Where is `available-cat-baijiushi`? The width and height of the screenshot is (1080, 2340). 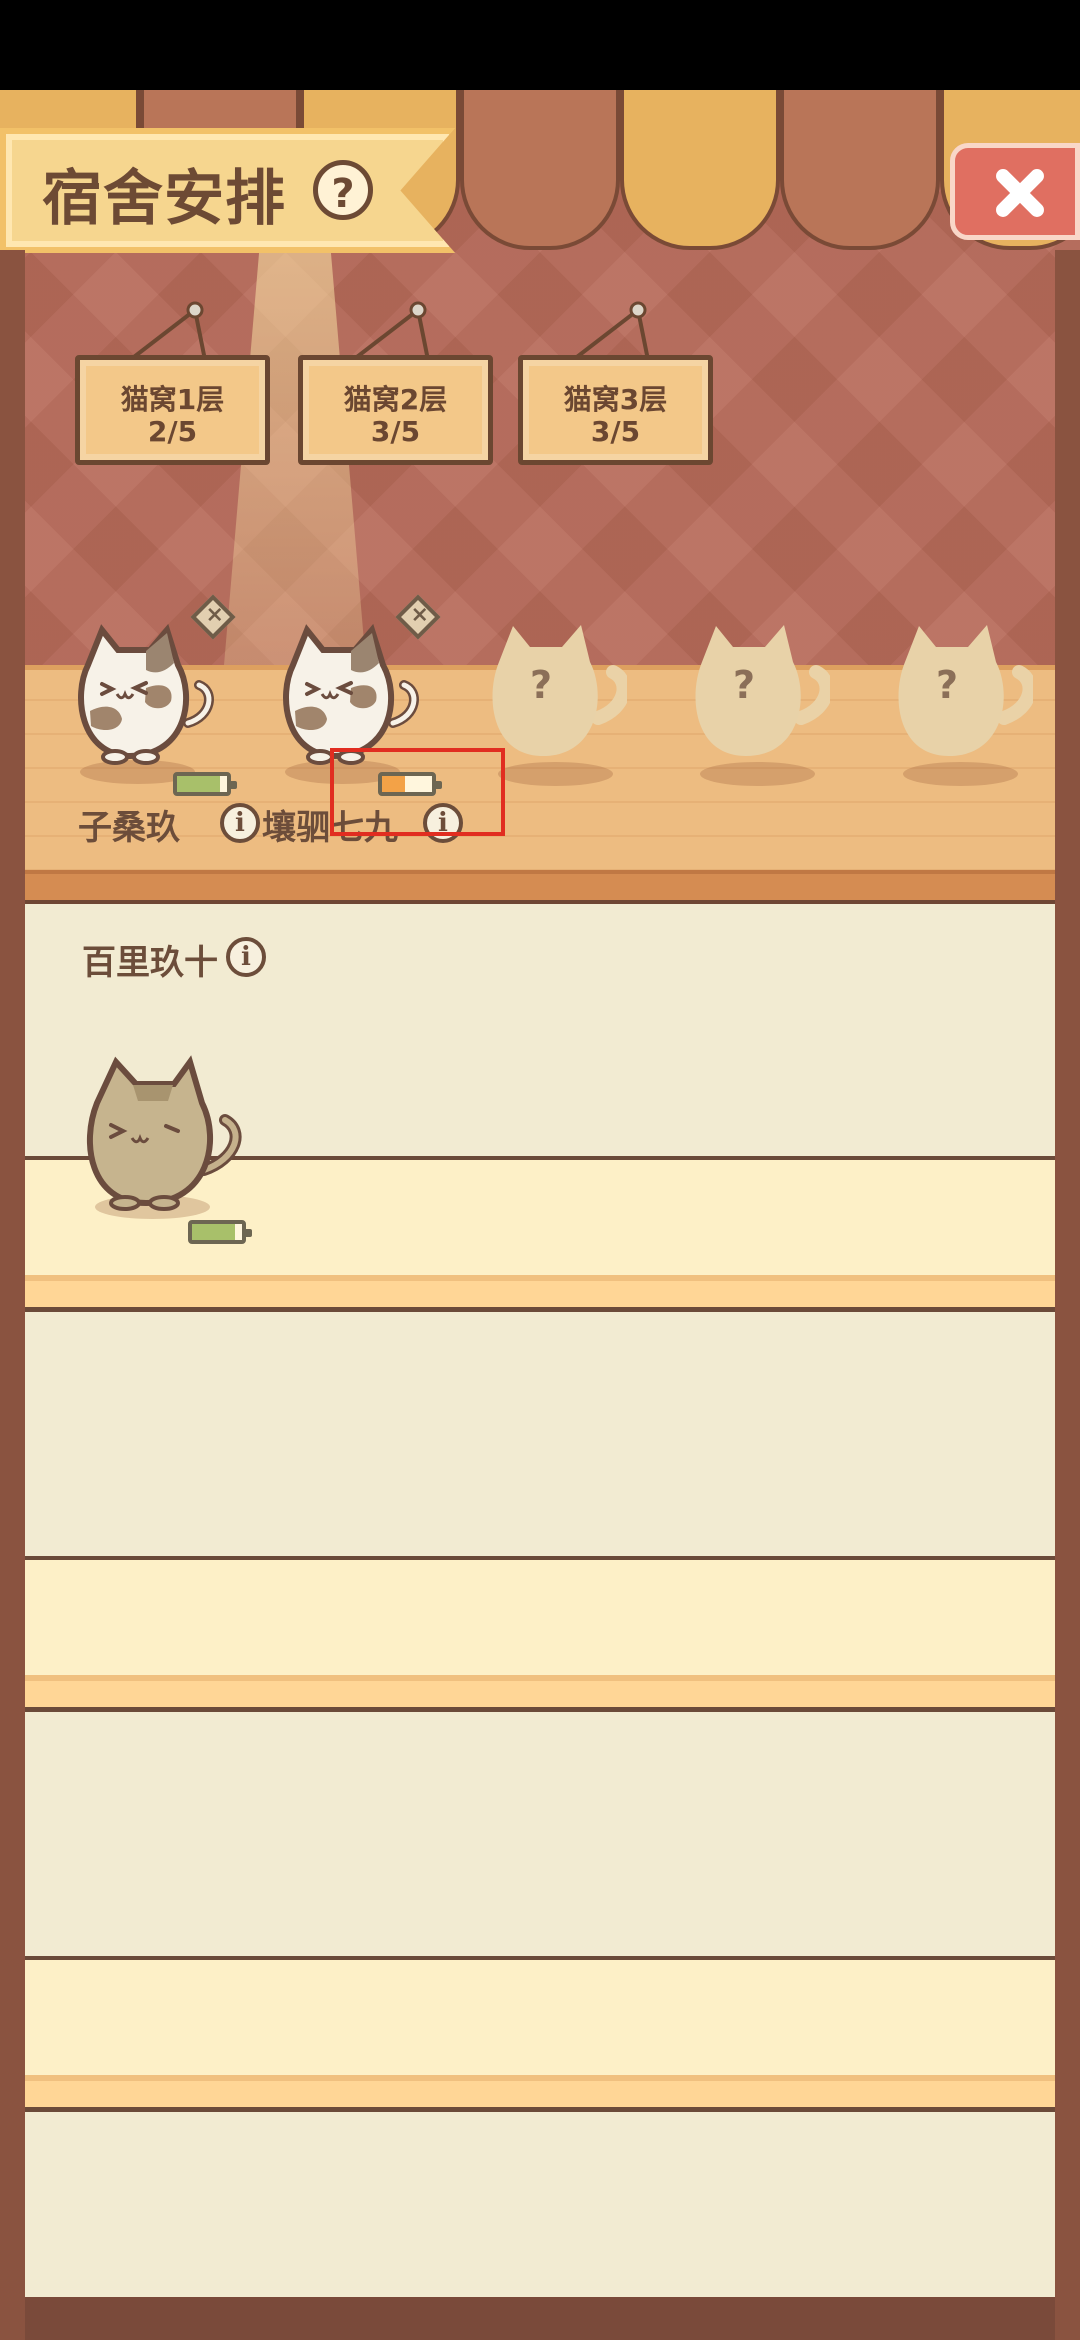 available-cat-baijiushi is located at coordinates (163, 1130).